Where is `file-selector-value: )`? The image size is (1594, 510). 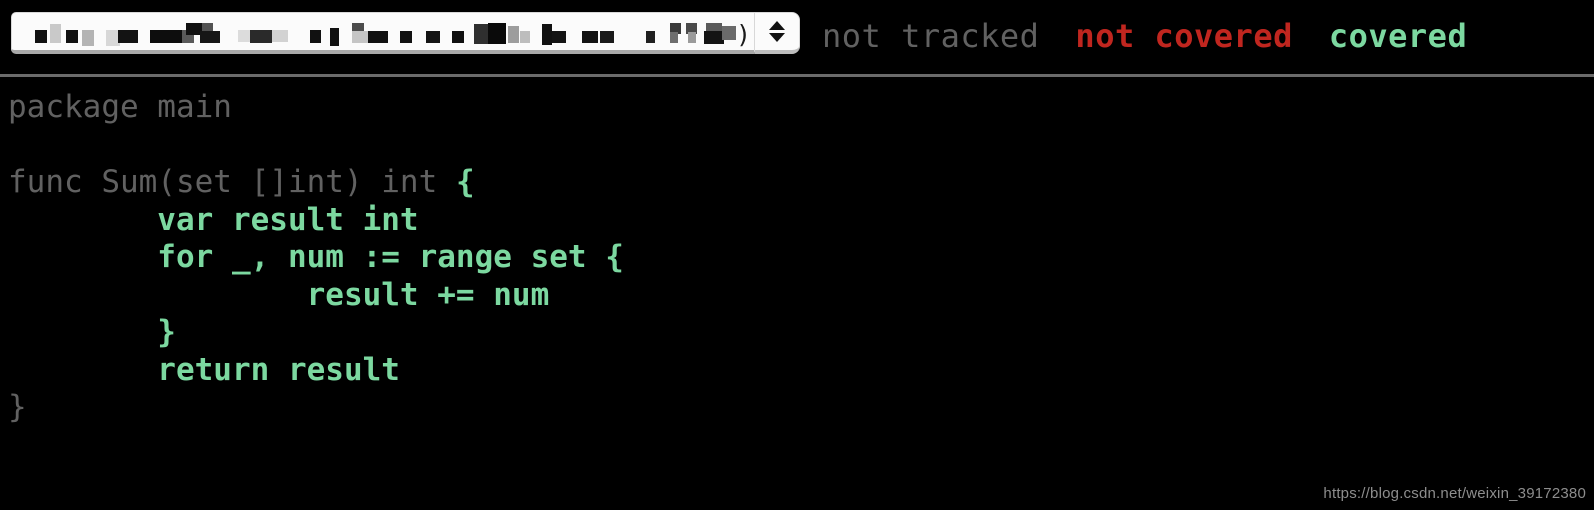 file-selector-value: ) is located at coordinates (383, 33).